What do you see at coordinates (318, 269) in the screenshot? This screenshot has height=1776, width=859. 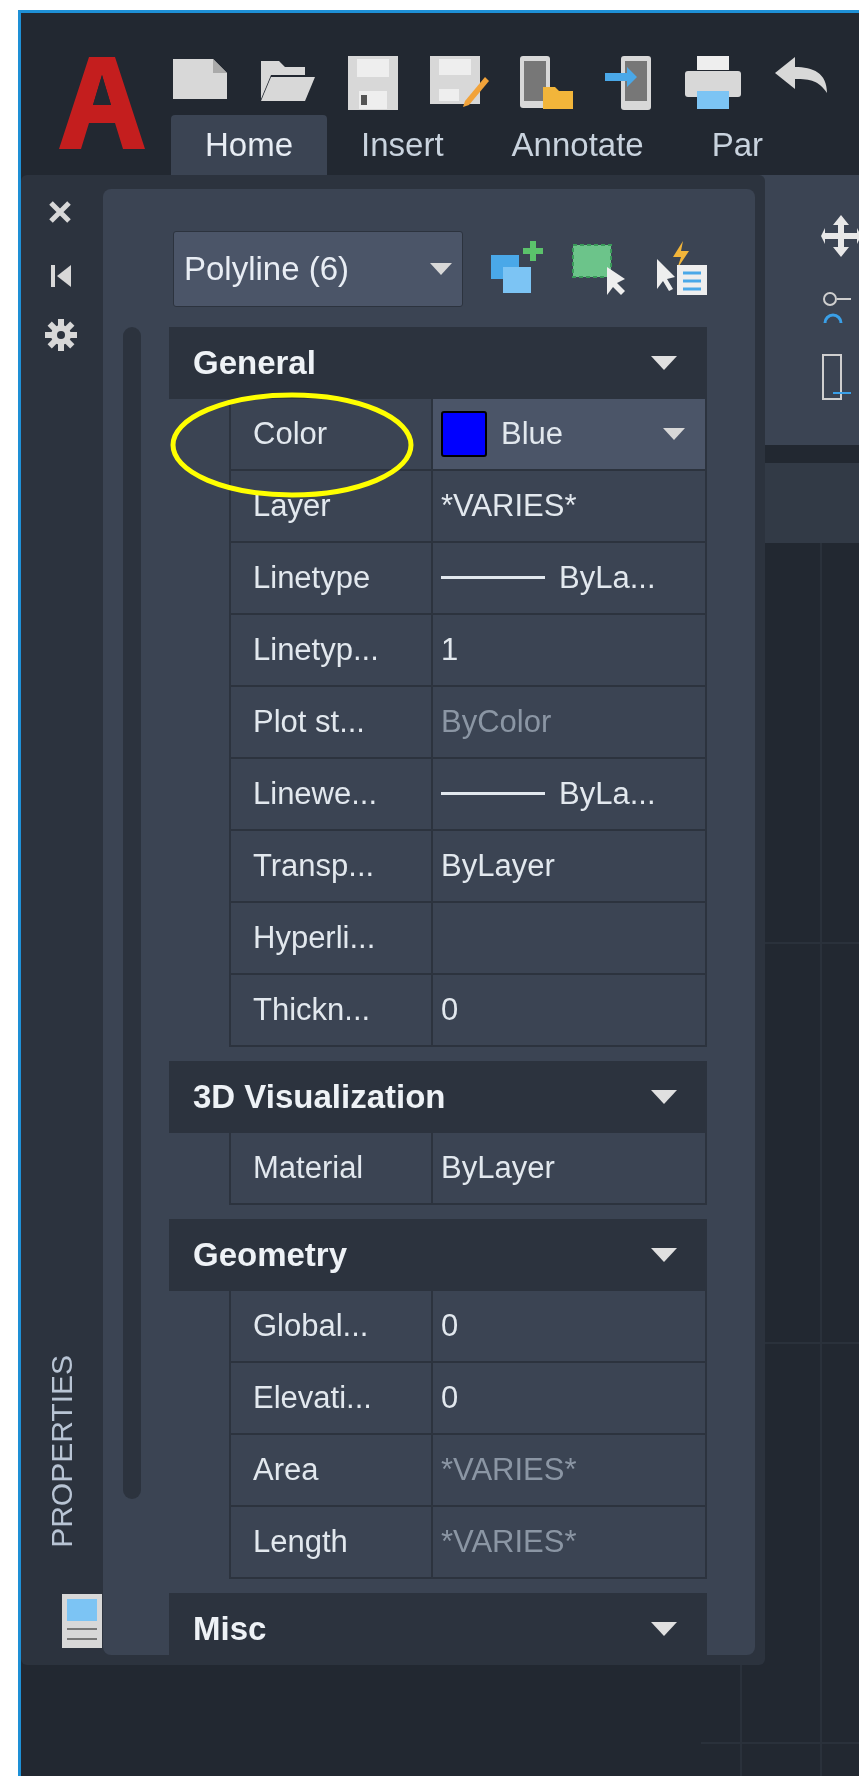 I see `selection-dropdown: Polyline (6)` at bounding box center [318, 269].